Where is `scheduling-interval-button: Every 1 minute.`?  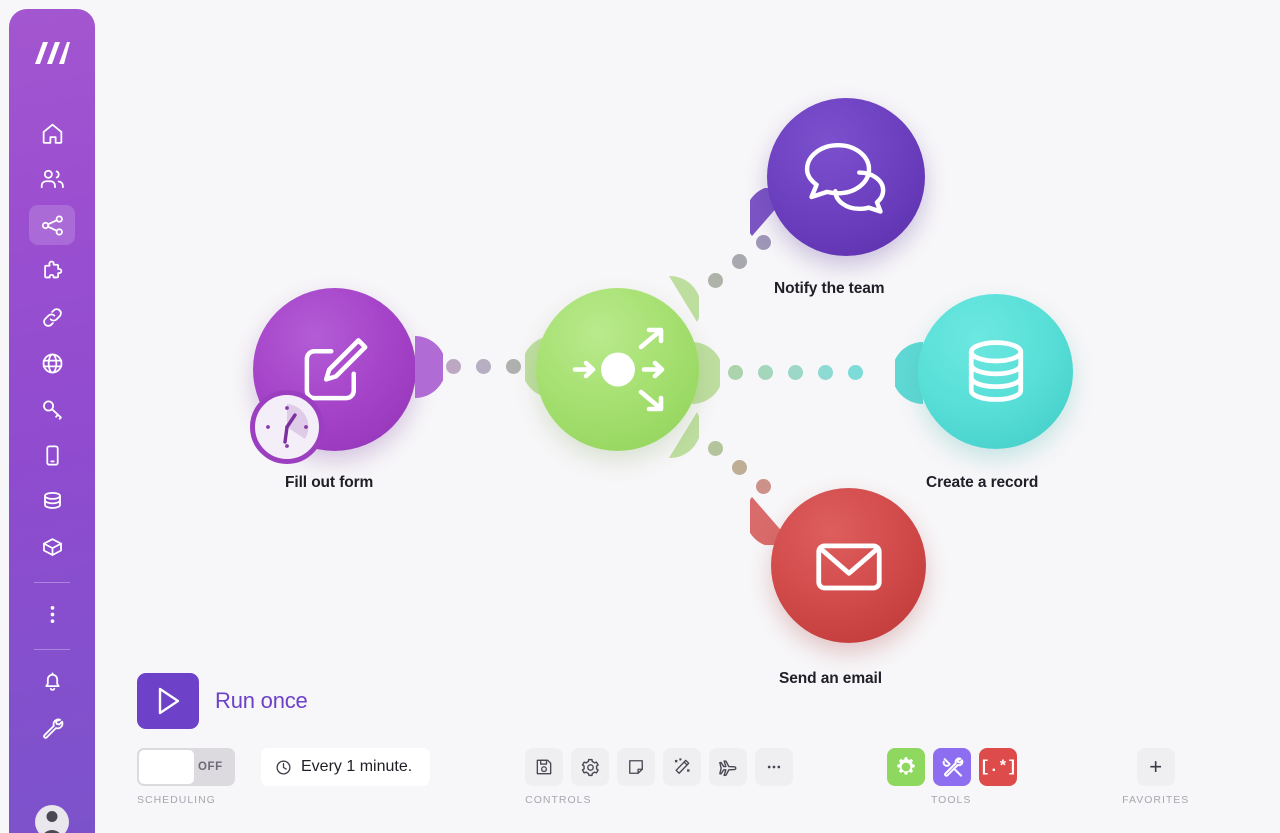
scheduling-interval-button: Every 1 minute. is located at coordinates (346, 767).